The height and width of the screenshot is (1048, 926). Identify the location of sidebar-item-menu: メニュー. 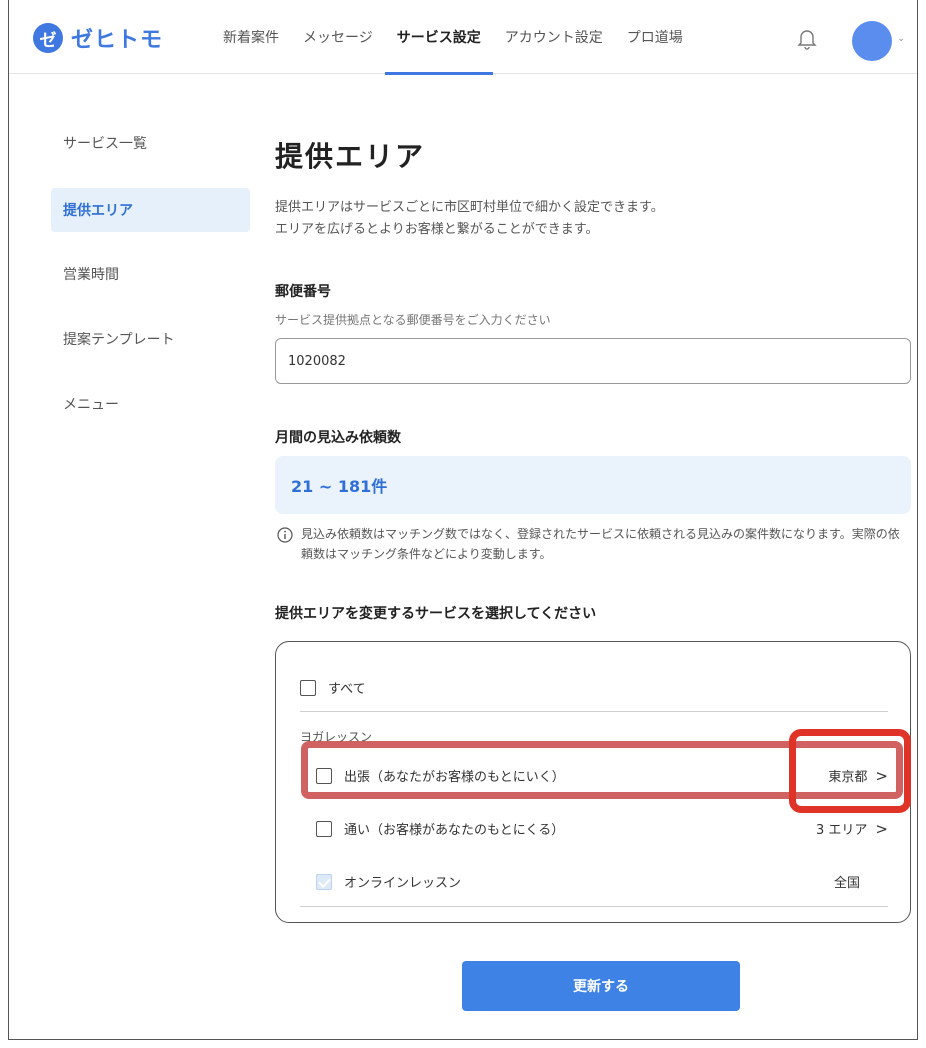
(150, 404).